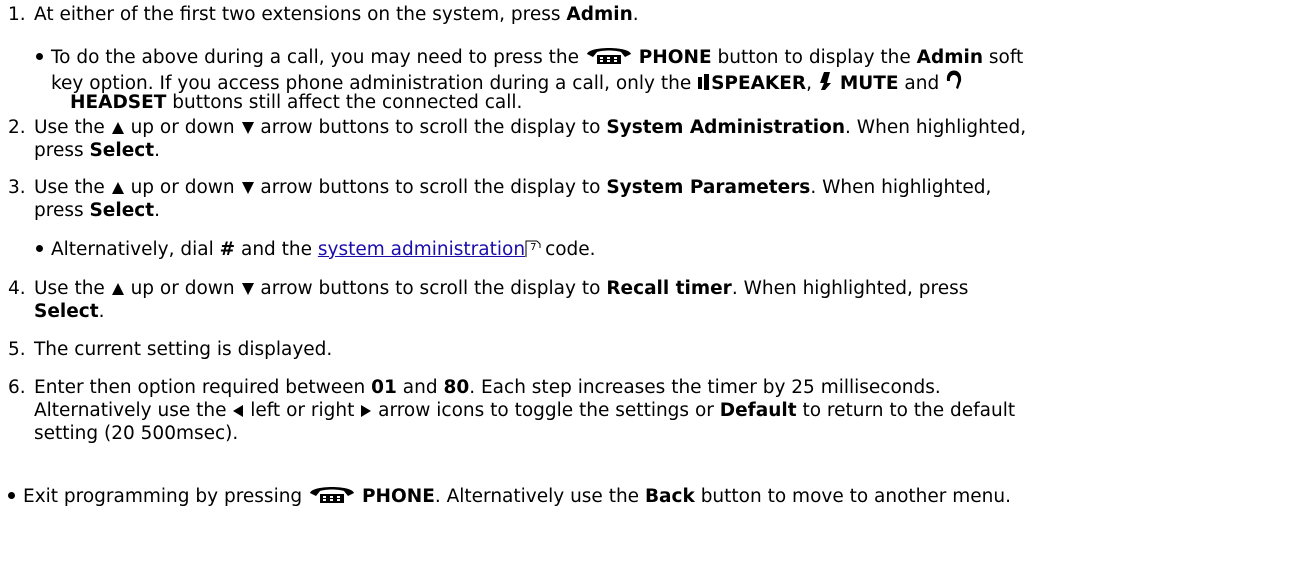  I want to click on step-number: 2., so click(17, 127).